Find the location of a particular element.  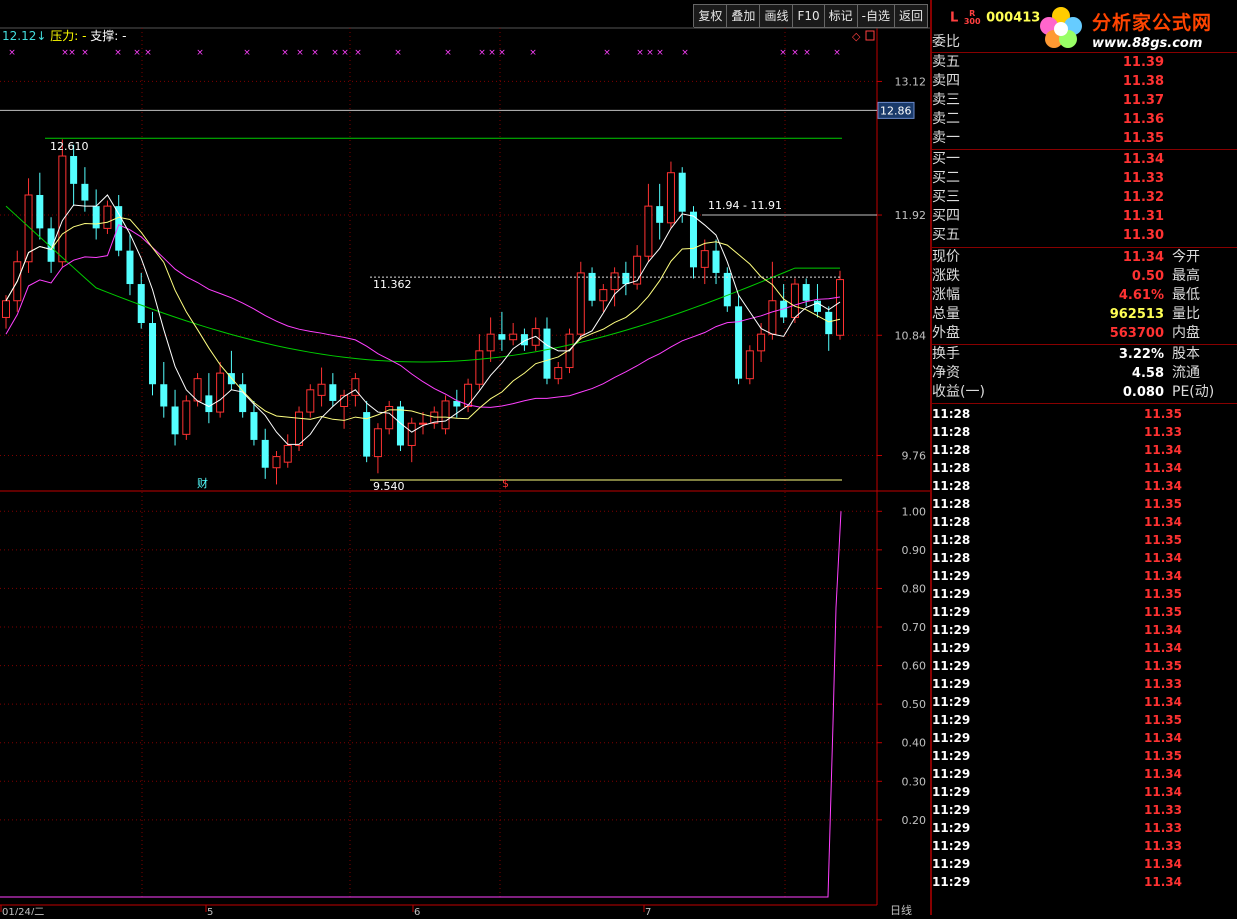

toolbar-button-1: 叠加 is located at coordinates (744, 16).